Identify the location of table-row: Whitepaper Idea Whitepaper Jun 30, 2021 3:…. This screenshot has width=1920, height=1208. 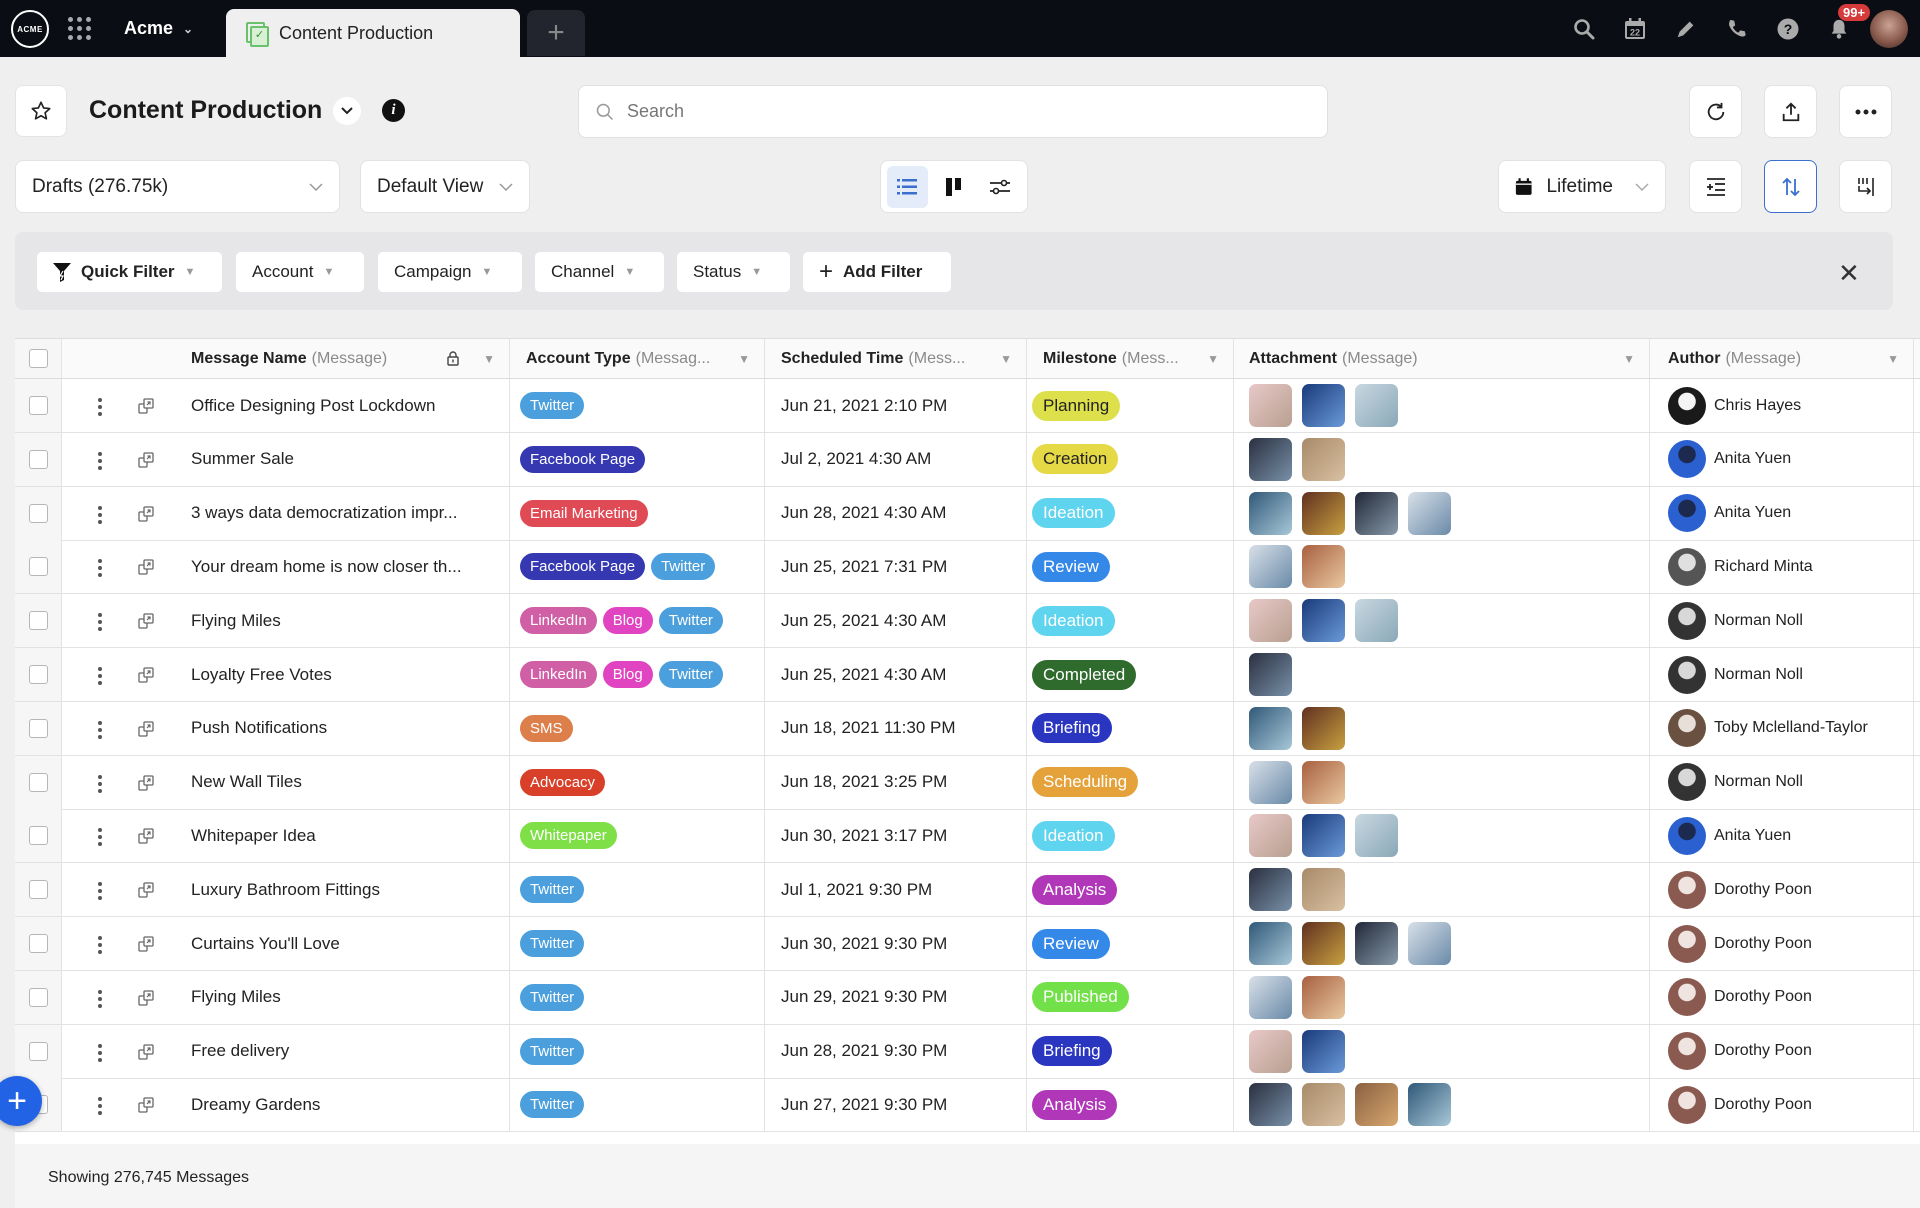
(967, 836).